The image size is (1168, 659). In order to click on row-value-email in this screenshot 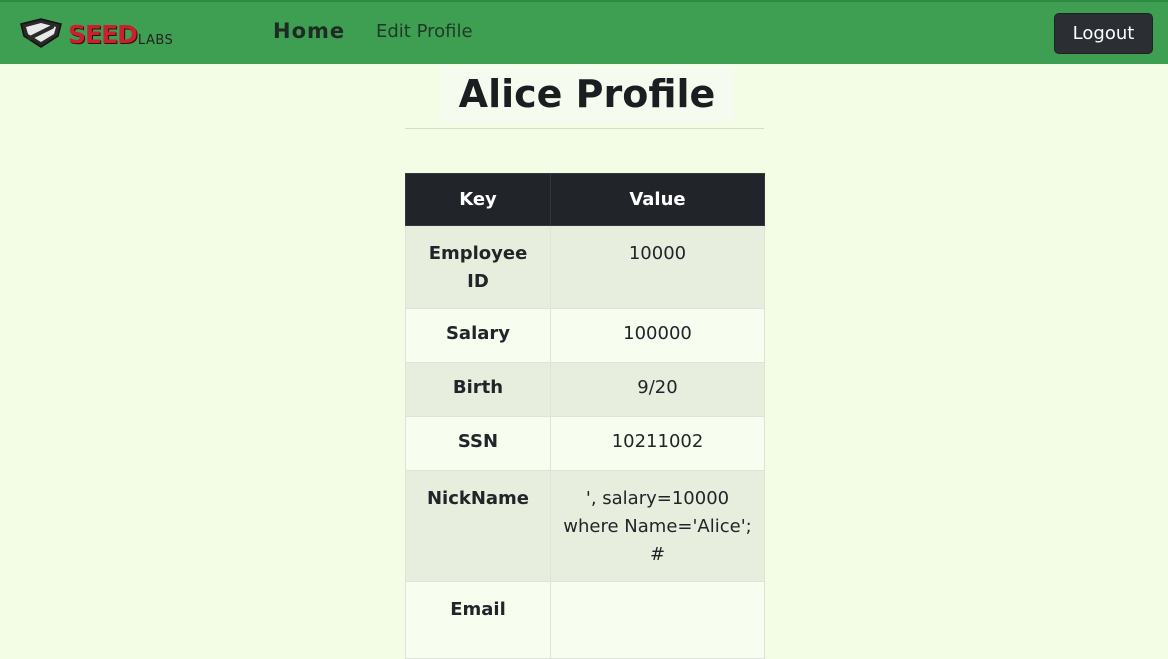, I will do `click(657, 620)`.